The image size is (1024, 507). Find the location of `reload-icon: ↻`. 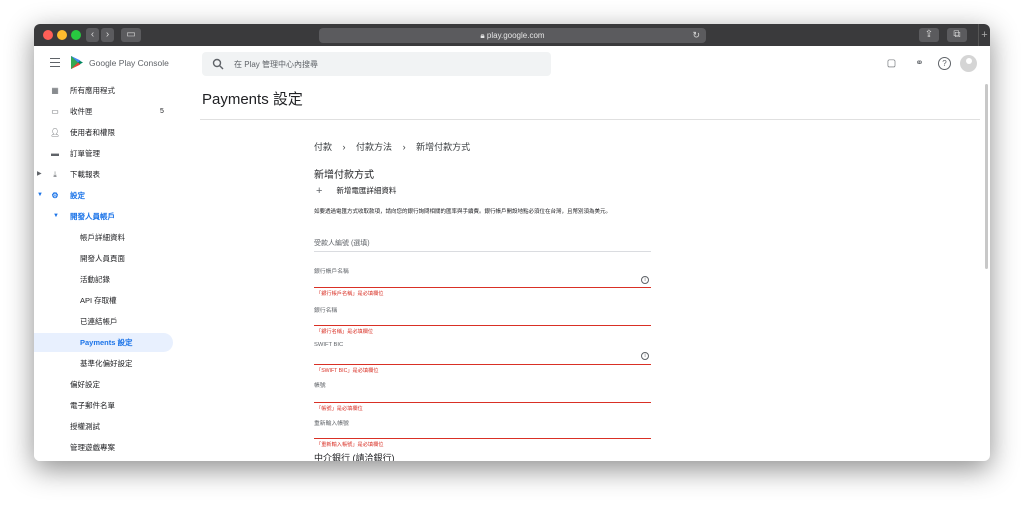

reload-icon: ↻ is located at coordinates (696, 35).